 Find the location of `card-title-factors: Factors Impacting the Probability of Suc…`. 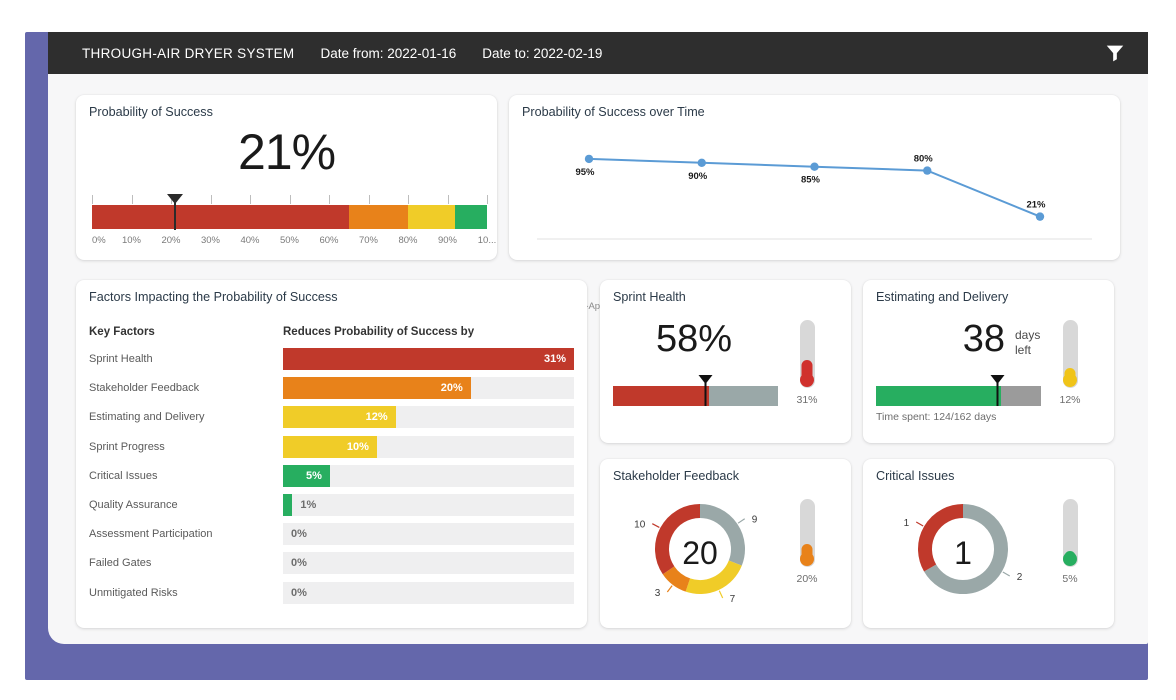

card-title-factors: Factors Impacting the Probability of Suc… is located at coordinates (213, 297).